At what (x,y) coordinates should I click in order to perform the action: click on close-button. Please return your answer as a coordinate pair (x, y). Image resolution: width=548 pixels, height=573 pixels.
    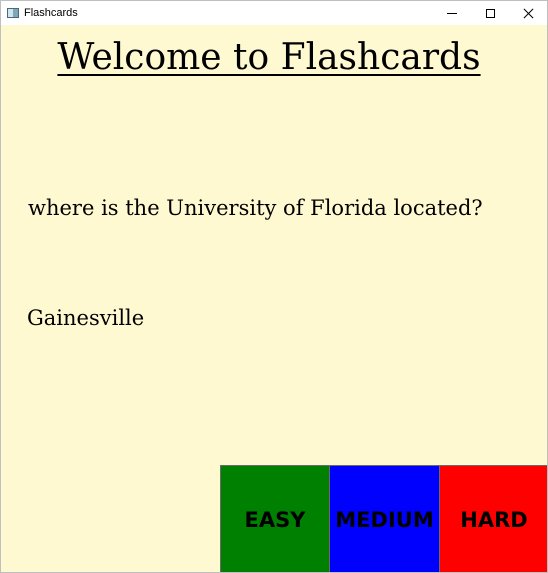
    Looking at the image, I should click on (528, 13).